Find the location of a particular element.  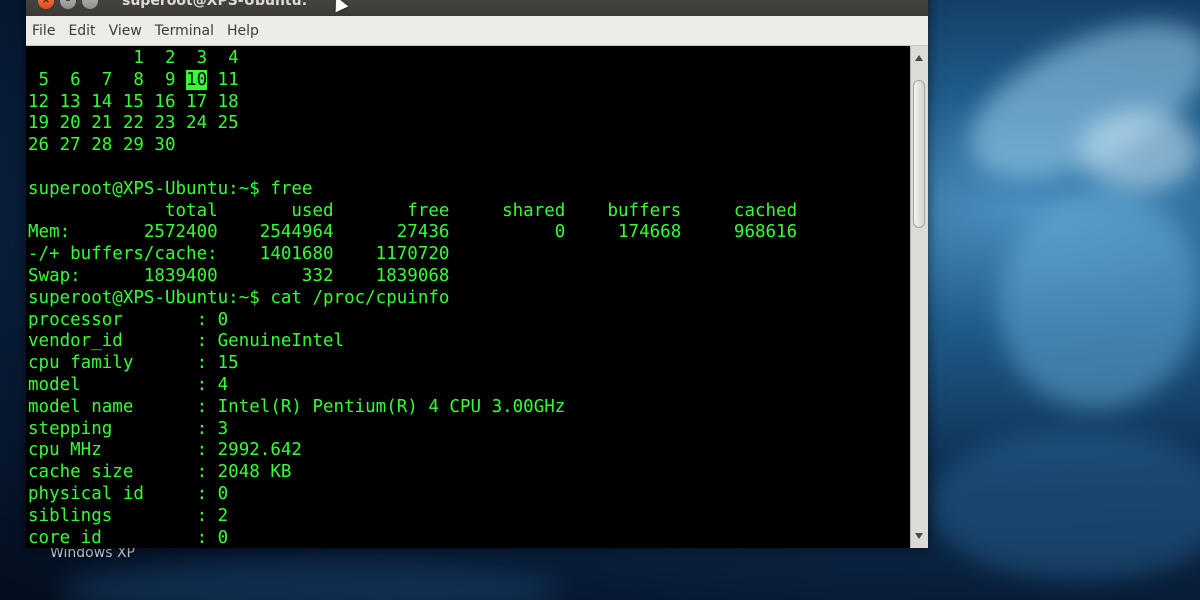

mouse-cursor-icon is located at coordinates (339, 6).